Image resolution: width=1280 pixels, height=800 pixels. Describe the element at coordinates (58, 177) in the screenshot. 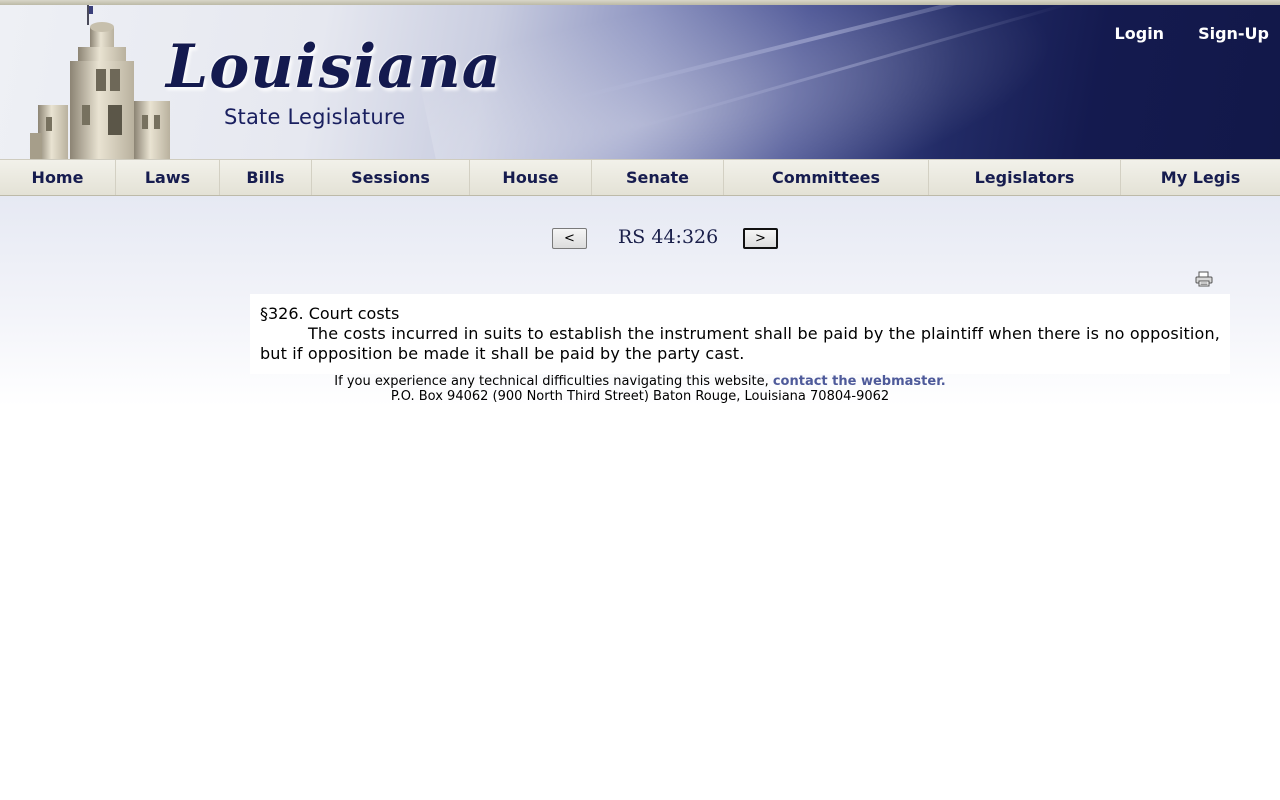

I see `nav-item-home: Home` at that location.